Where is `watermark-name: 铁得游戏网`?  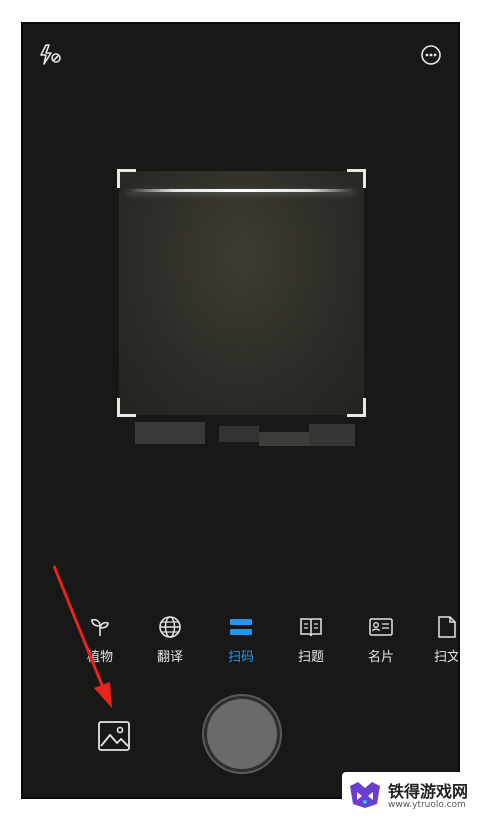 watermark-name: 铁得游戏网 is located at coordinates (428, 791).